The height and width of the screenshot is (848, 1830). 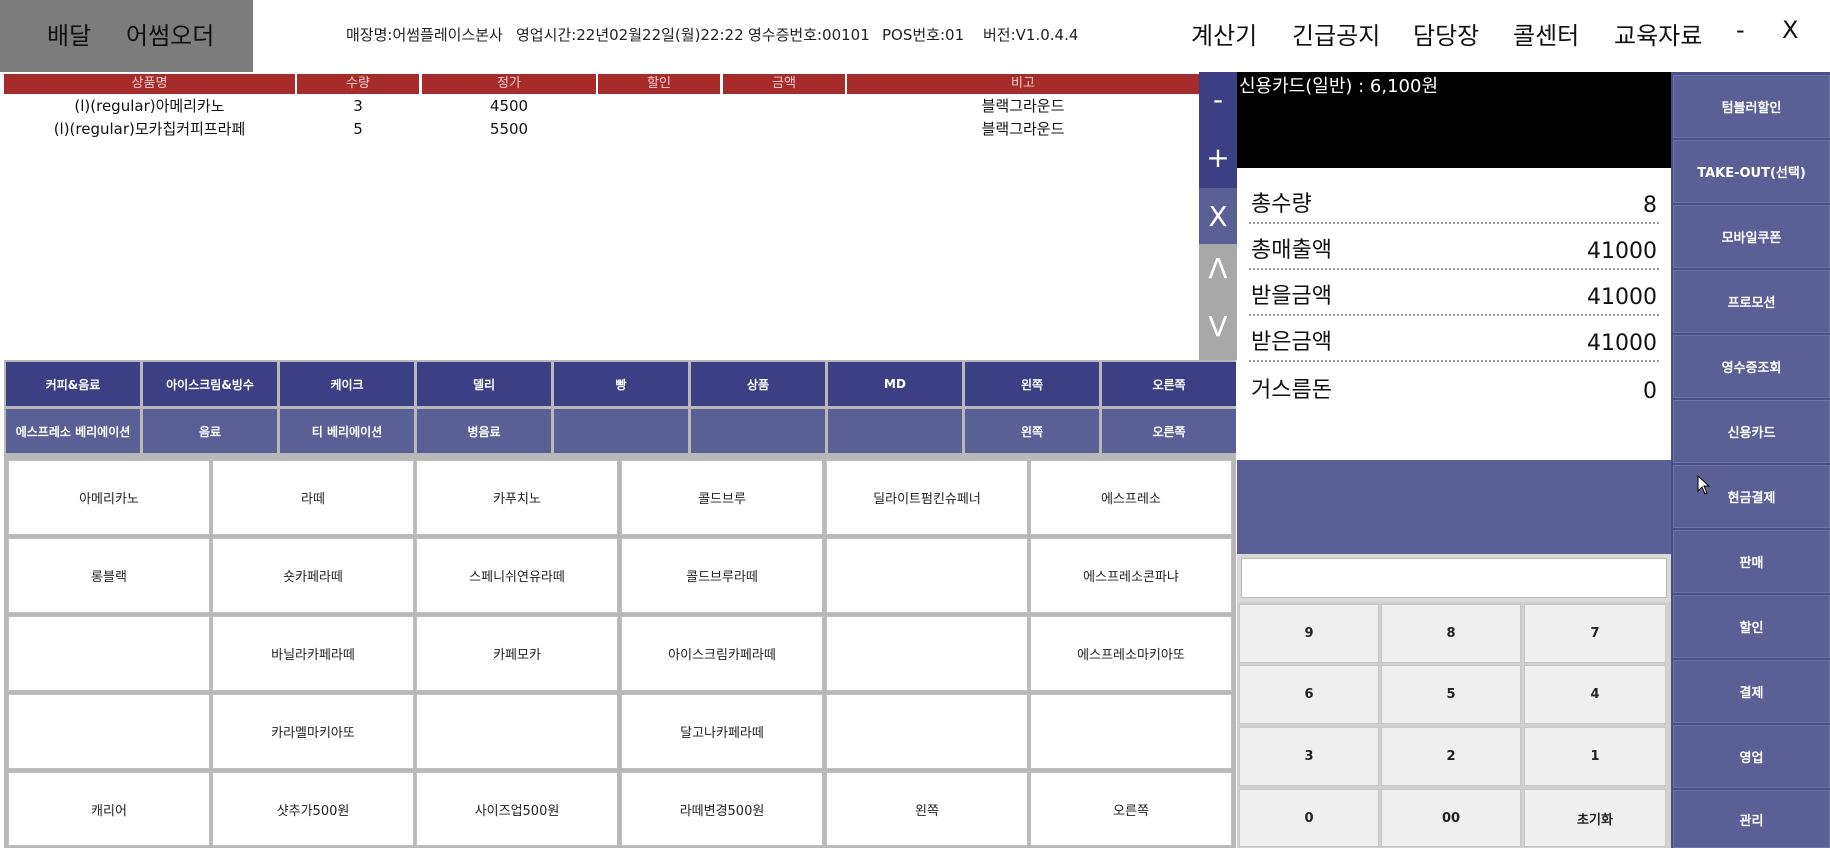 What do you see at coordinates (758, 384) in the screenshot?
I see `category-goods: 상품` at bounding box center [758, 384].